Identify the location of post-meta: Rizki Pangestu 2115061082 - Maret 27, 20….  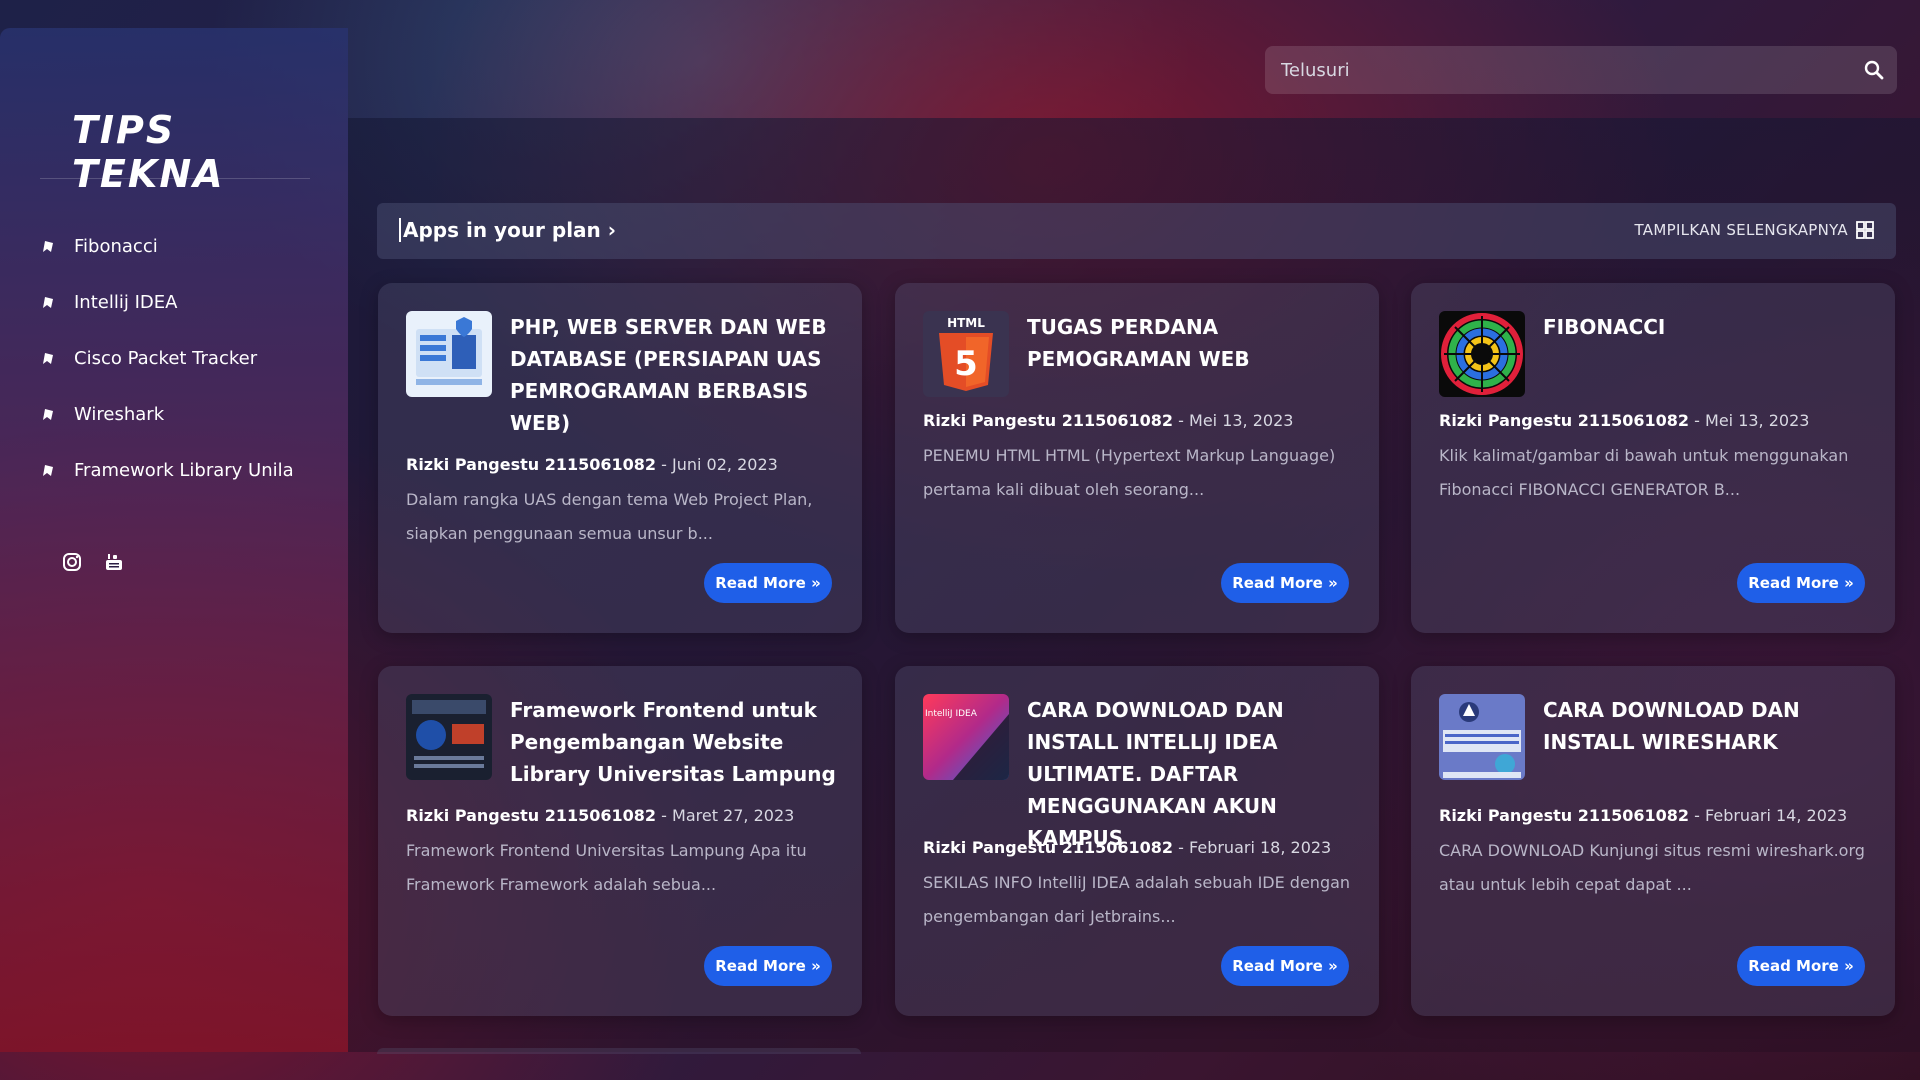
(600, 815).